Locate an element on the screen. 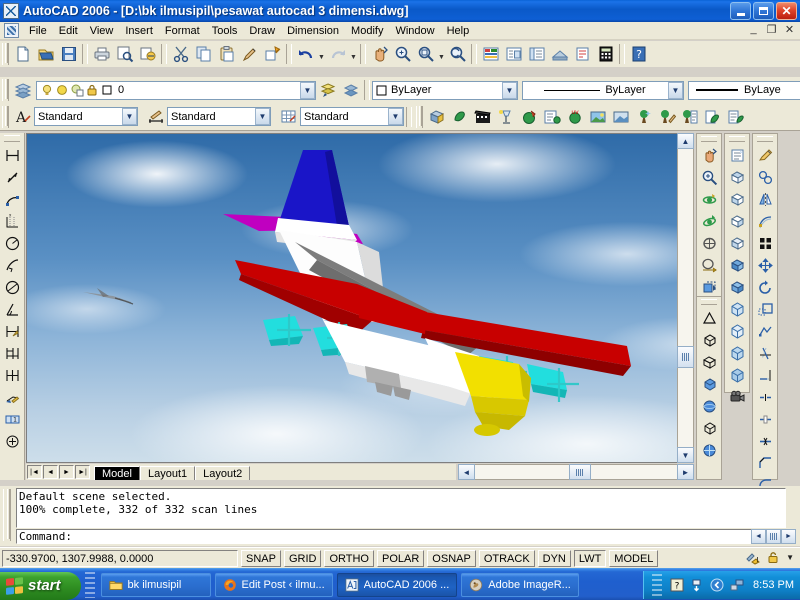 This screenshot has width=800, height=600. maximize-button is located at coordinates (763, 11).